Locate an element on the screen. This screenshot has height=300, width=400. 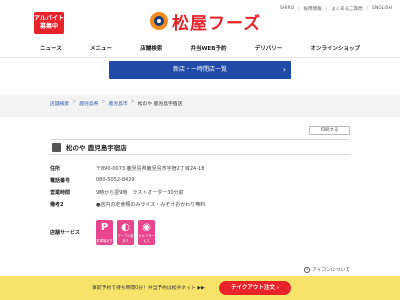
table-seat-icon: ◐ テーブル席あり is located at coordinates (125, 232).